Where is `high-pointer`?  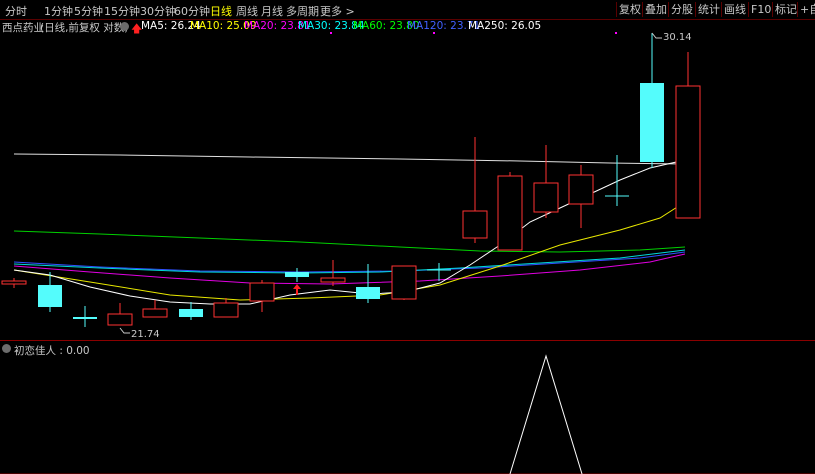
high-pointer is located at coordinates (656, 35).